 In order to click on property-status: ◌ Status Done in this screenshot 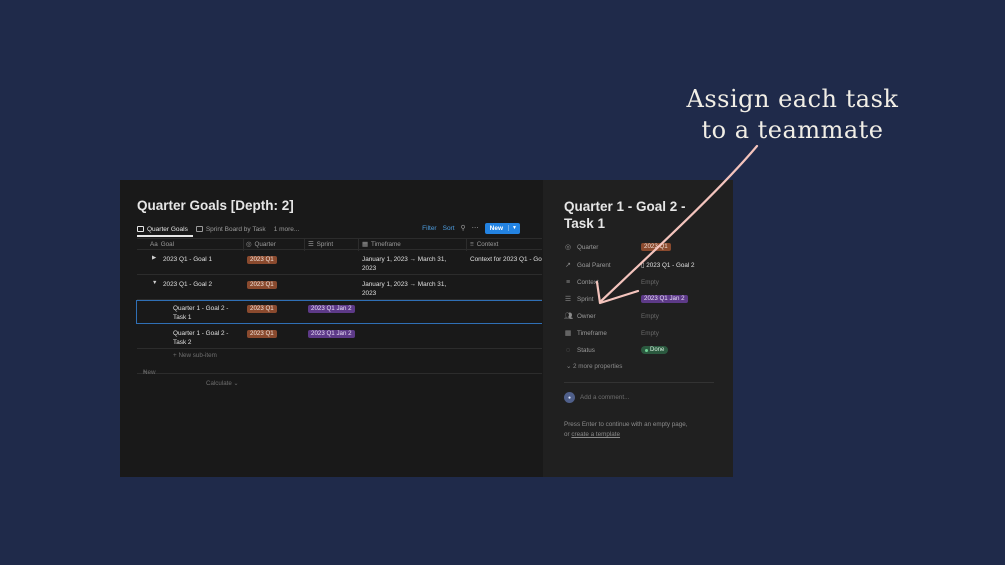, I will do `click(644, 350)`.